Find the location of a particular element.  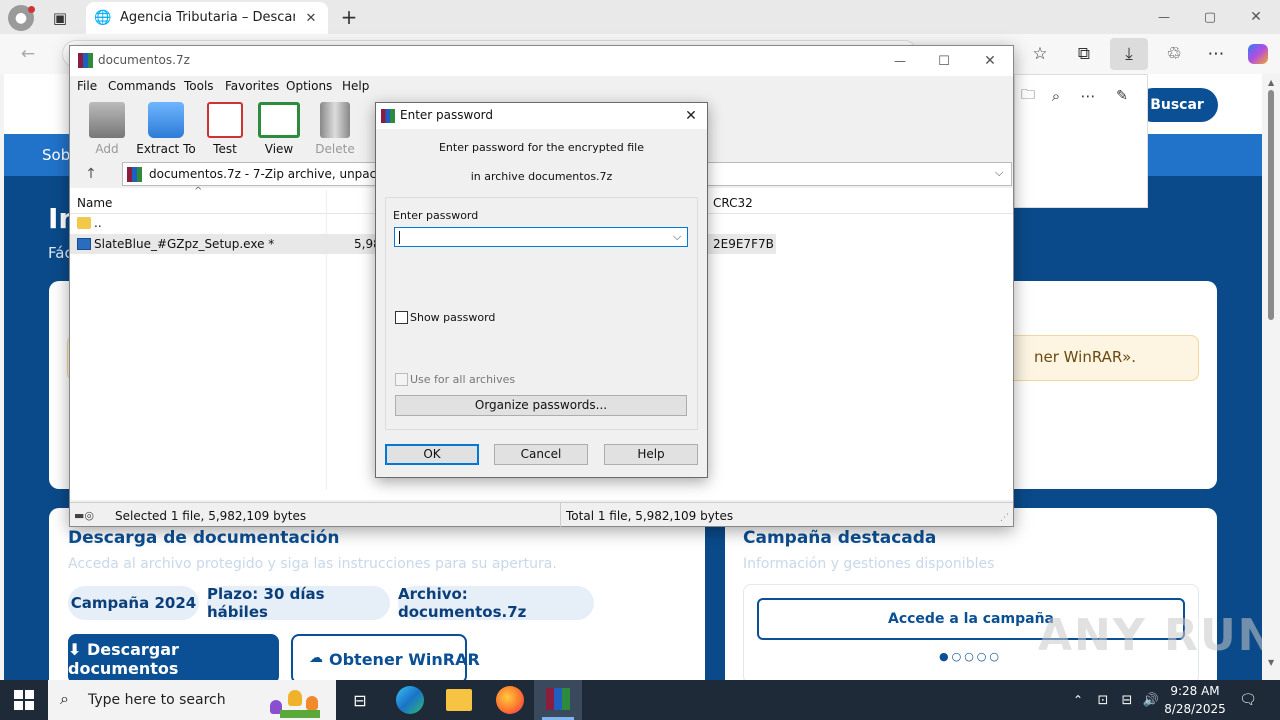

restore-button: ▢ is located at coordinates (1210, 17).